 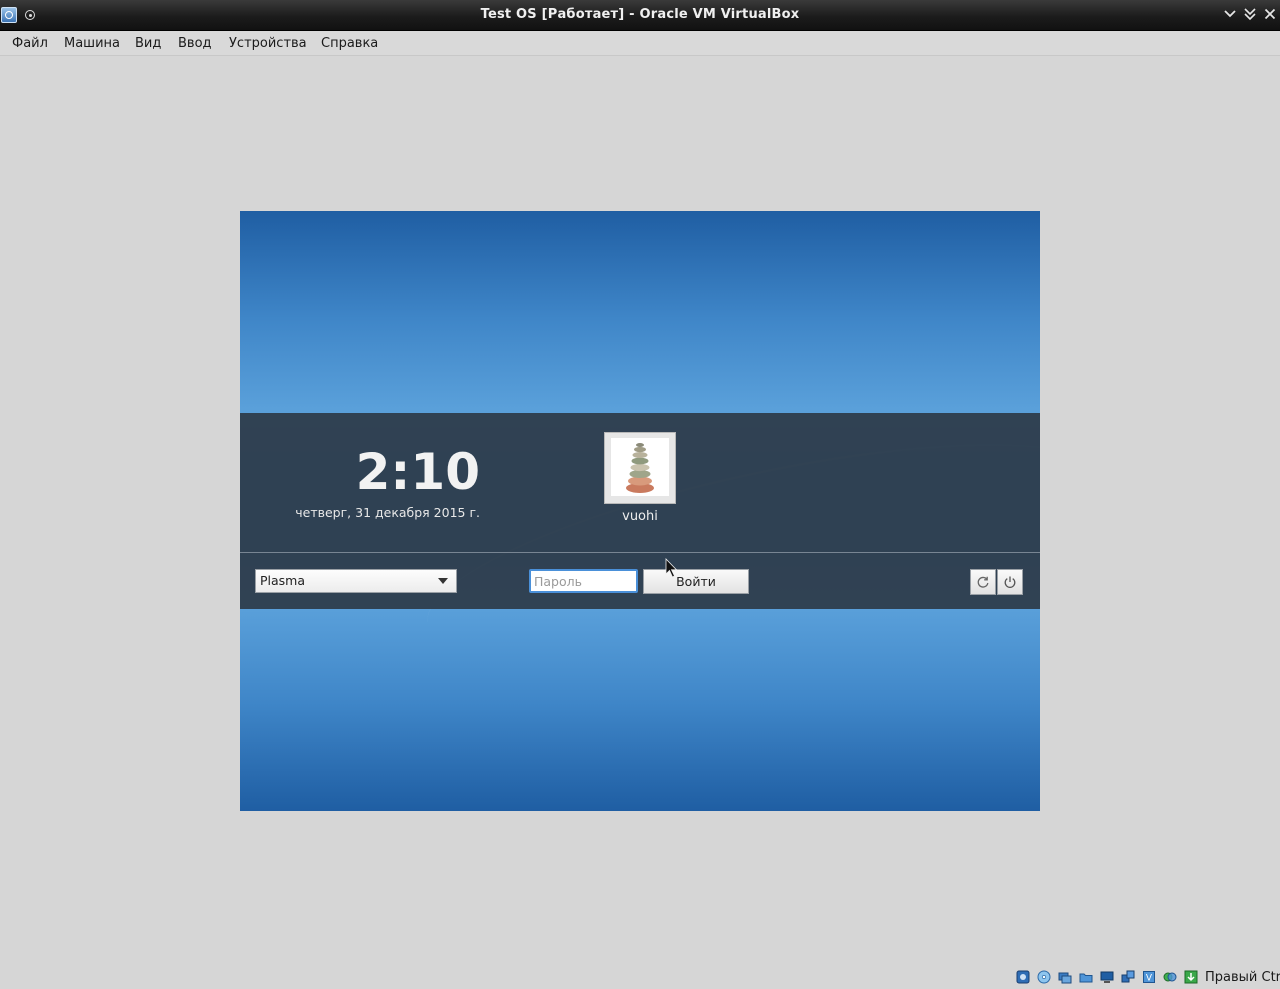 I want to click on host-key-label: Правый Ctrl, so click(x=1242, y=977).